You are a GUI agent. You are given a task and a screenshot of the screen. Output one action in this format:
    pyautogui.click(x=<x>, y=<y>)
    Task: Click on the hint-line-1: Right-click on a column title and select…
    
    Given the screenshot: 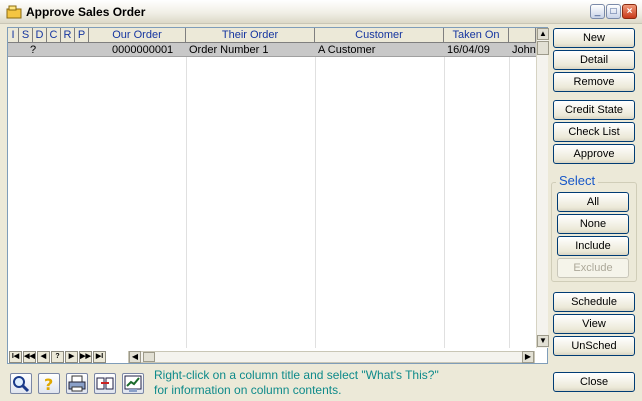 What is the action you would take?
    pyautogui.click(x=296, y=375)
    